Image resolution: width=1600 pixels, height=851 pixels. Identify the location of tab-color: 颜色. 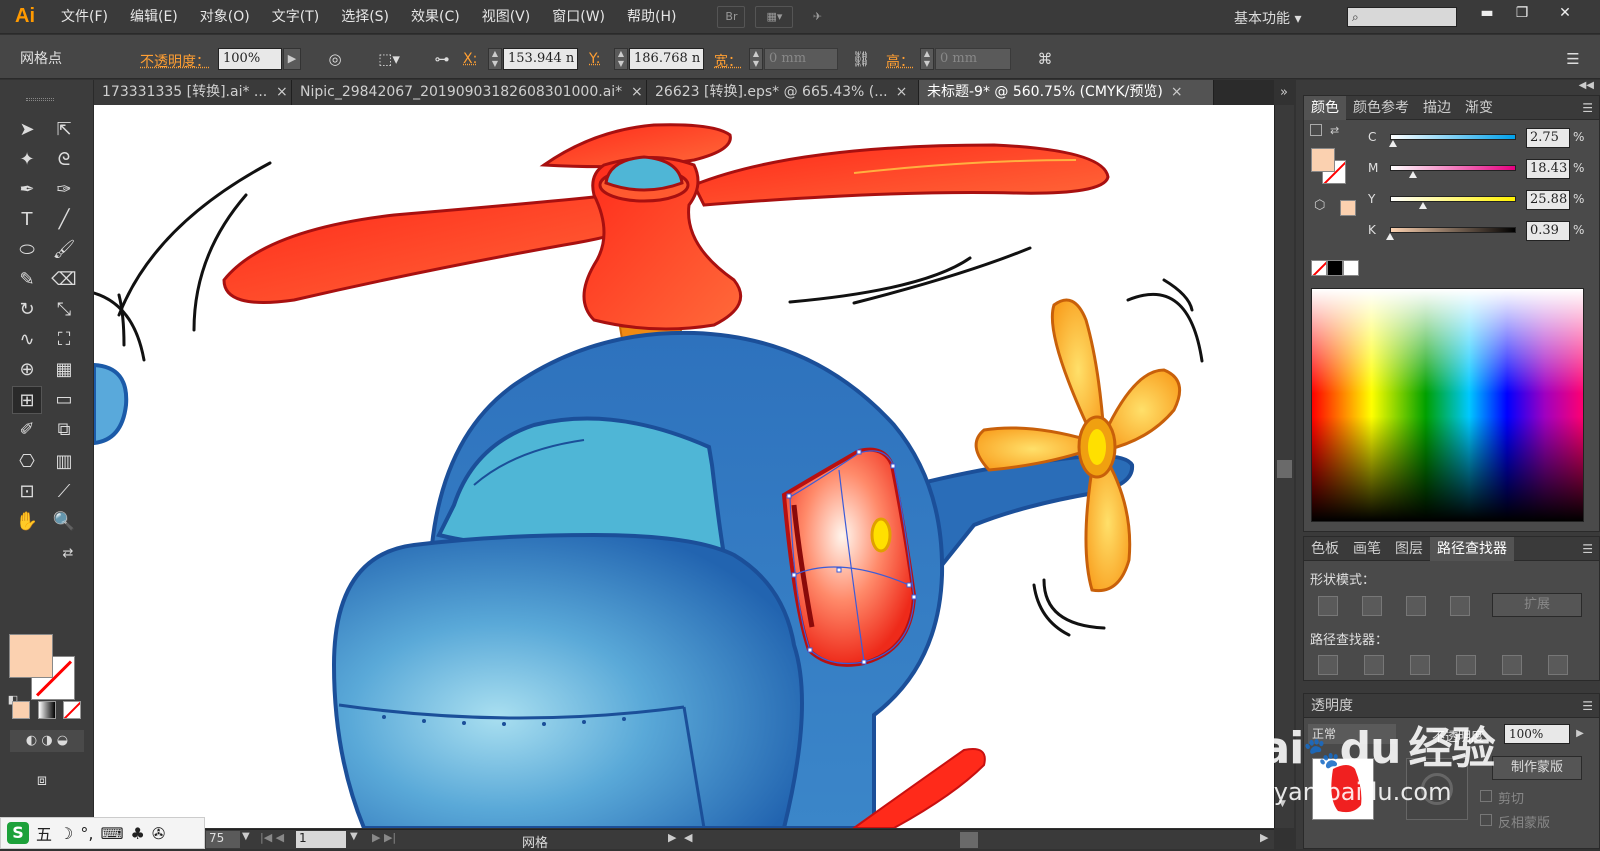
(1325, 107).